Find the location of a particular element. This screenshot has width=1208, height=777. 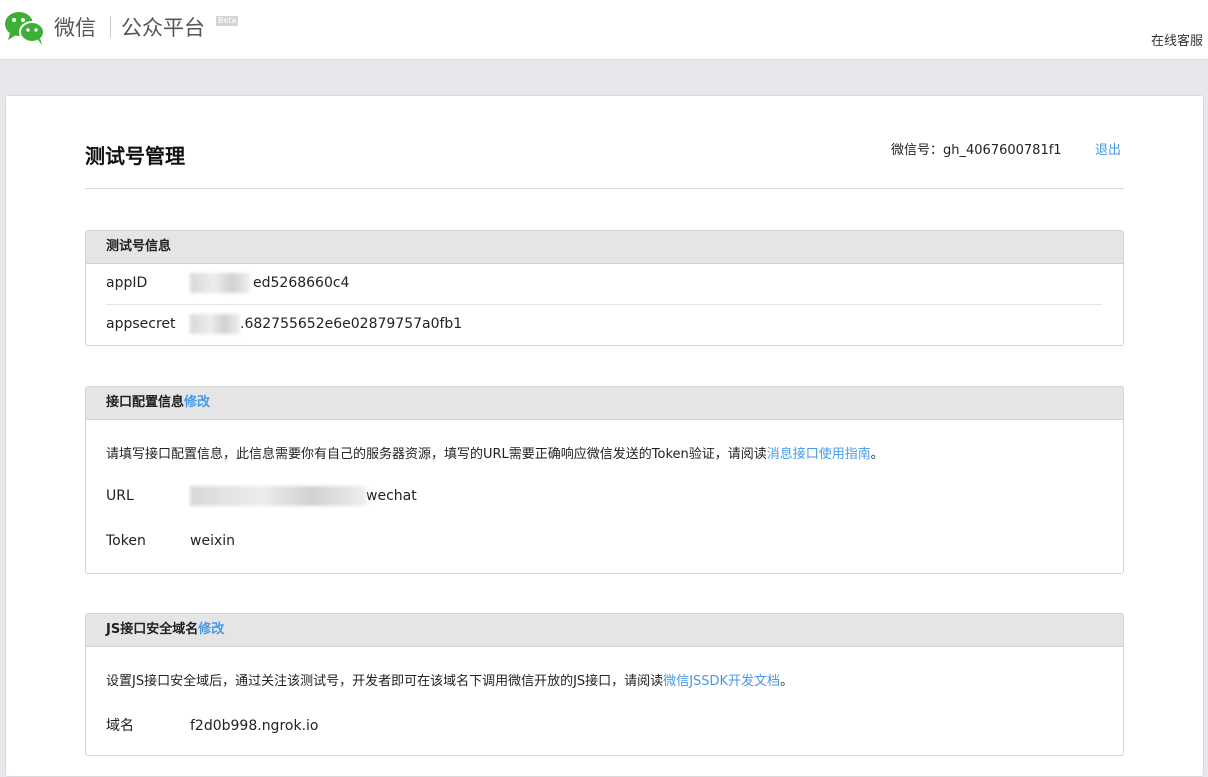

token-label: Token is located at coordinates (126, 541).